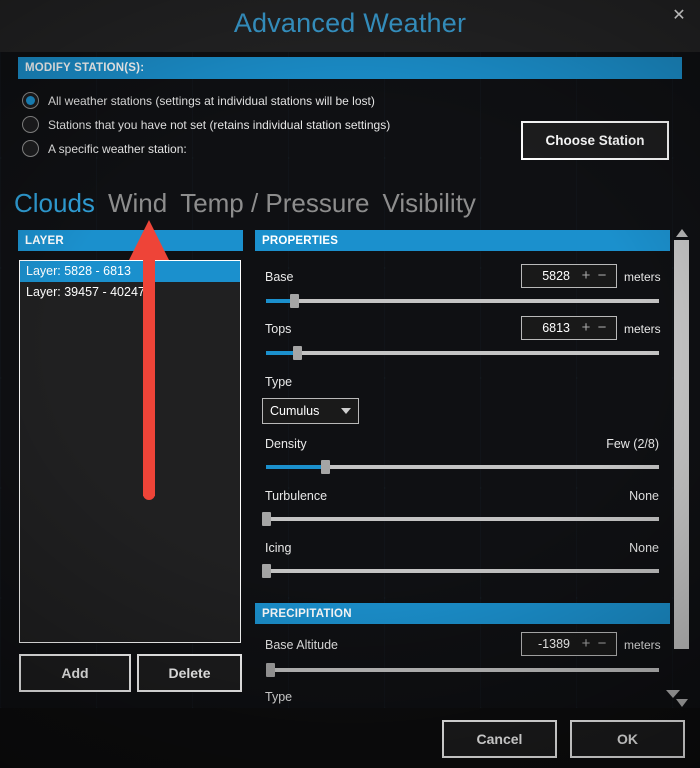 The height and width of the screenshot is (768, 700). What do you see at coordinates (346, 411) in the screenshot?
I see `chevron-down-icon` at bounding box center [346, 411].